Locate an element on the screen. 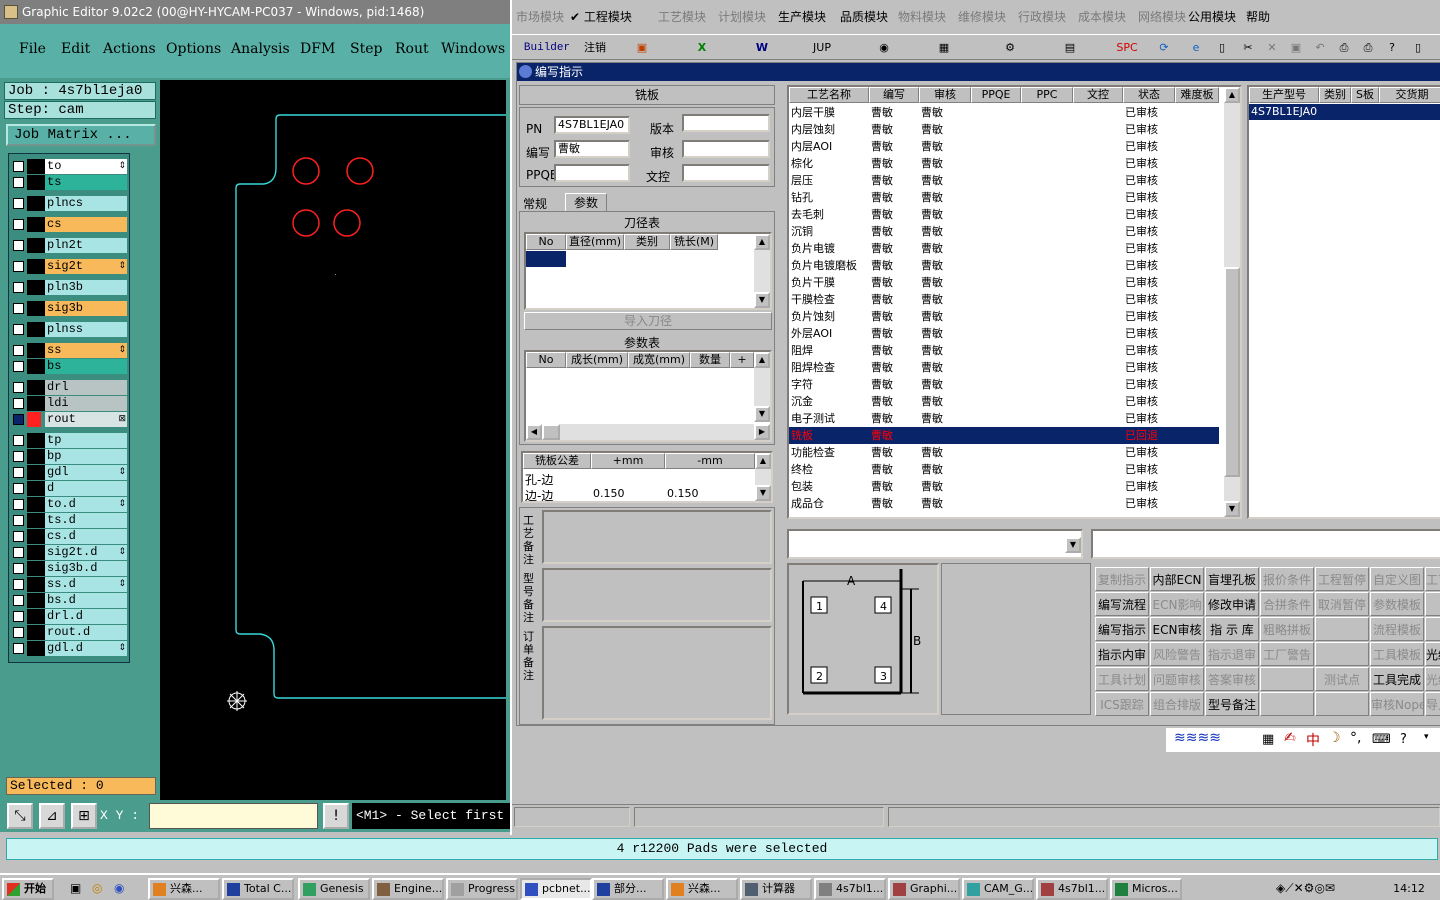  tray-icons: ◈⟋✕⚙◎✉ is located at coordinates (1305, 888).